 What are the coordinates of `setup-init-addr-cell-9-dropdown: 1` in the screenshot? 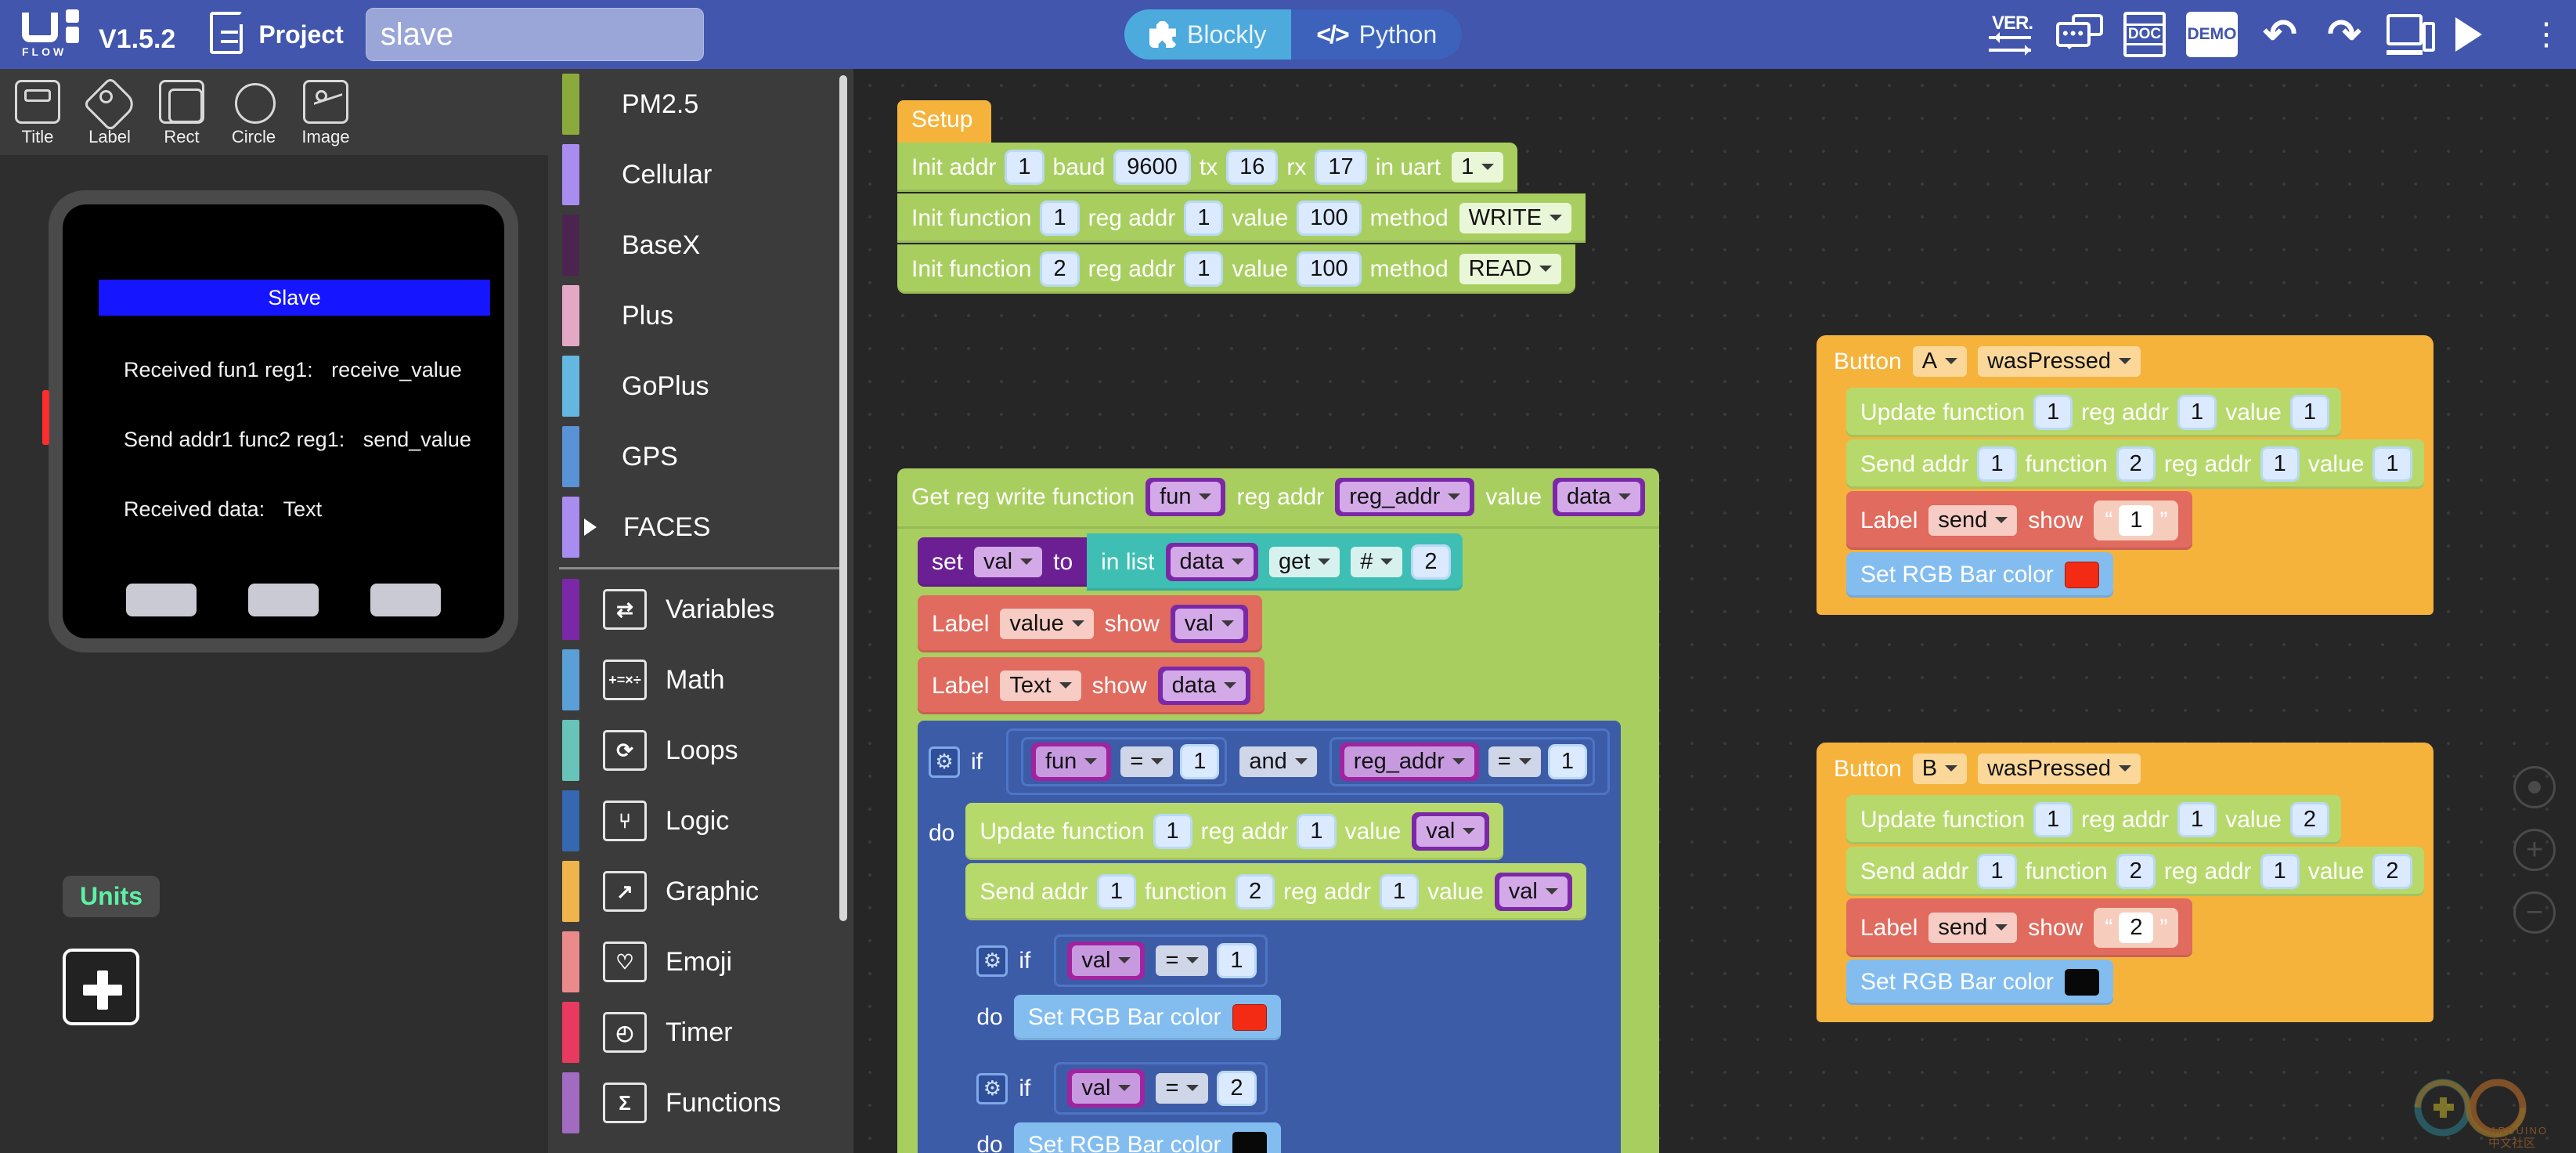 It's located at (1478, 167).